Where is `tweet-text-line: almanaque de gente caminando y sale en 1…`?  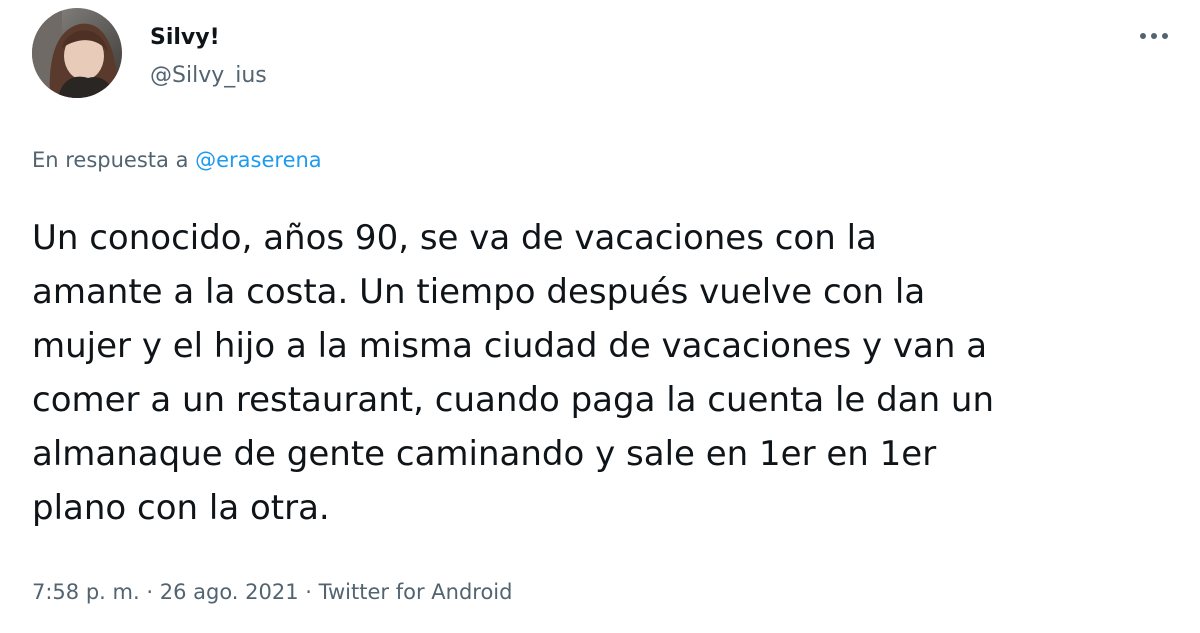
tweet-text-line: almanaque de gente caminando y sale en 1… is located at coordinates (484, 454).